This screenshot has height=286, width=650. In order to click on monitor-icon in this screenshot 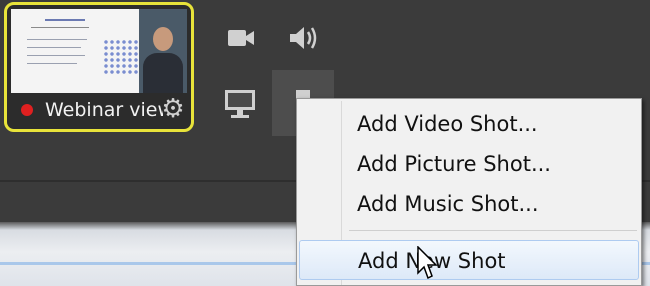, I will do `click(240, 104)`.